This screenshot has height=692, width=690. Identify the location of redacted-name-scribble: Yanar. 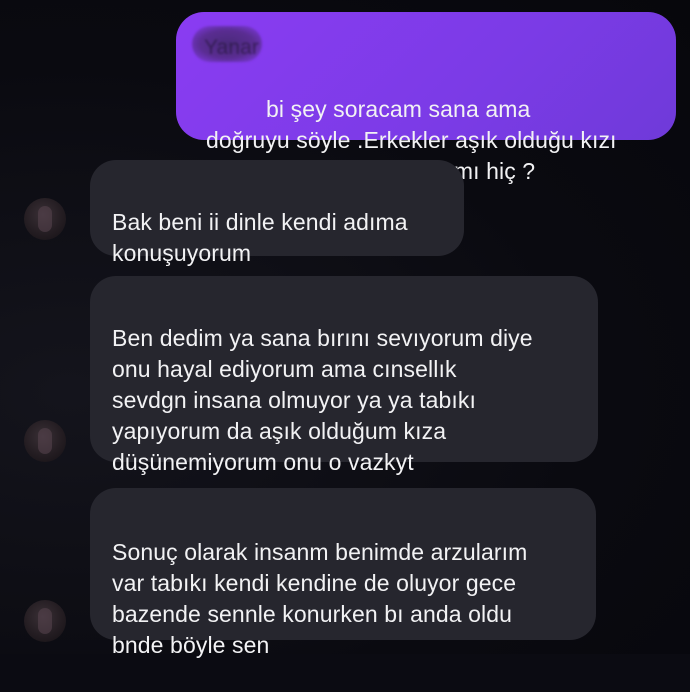
(227, 44).